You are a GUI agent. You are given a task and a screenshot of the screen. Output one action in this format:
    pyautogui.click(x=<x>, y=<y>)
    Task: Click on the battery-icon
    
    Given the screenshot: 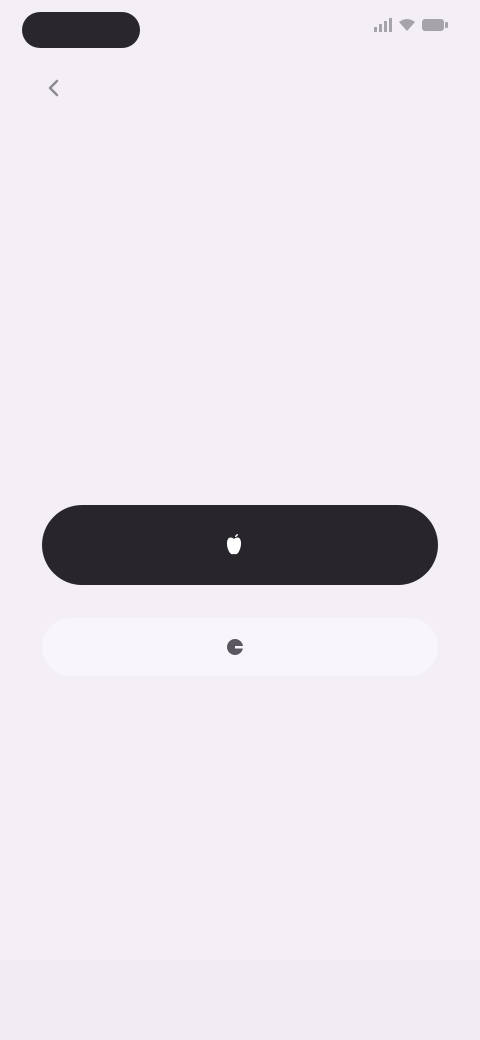 What is the action you would take?
    pyautogui.click(x=435, y=27)
    